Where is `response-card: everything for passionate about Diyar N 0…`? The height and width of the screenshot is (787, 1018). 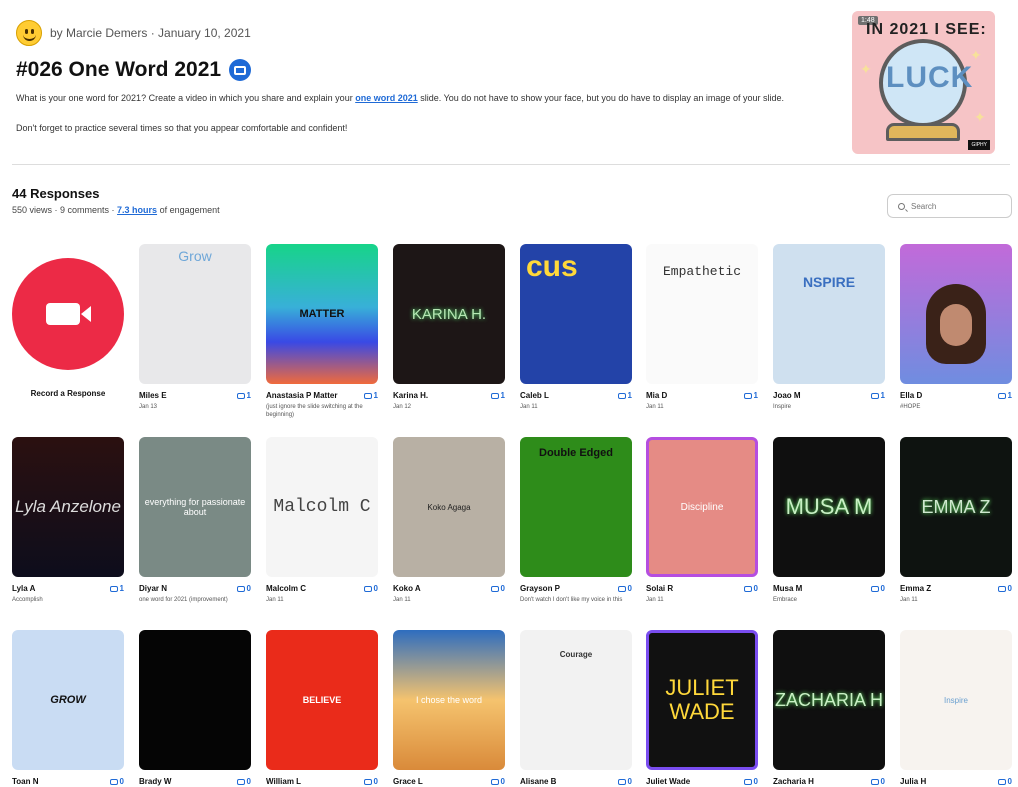
response-card: everything for passionate about Diyar N 0… is located at coordinates (195, 520).